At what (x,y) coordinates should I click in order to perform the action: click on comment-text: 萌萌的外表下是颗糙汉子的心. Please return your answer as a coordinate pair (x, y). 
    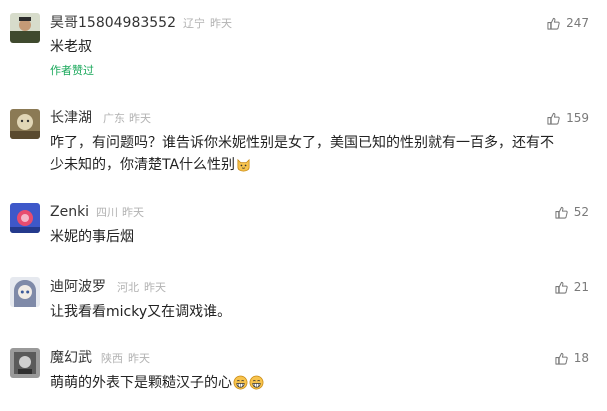
    Looking at the image, I should click on (320, 383).